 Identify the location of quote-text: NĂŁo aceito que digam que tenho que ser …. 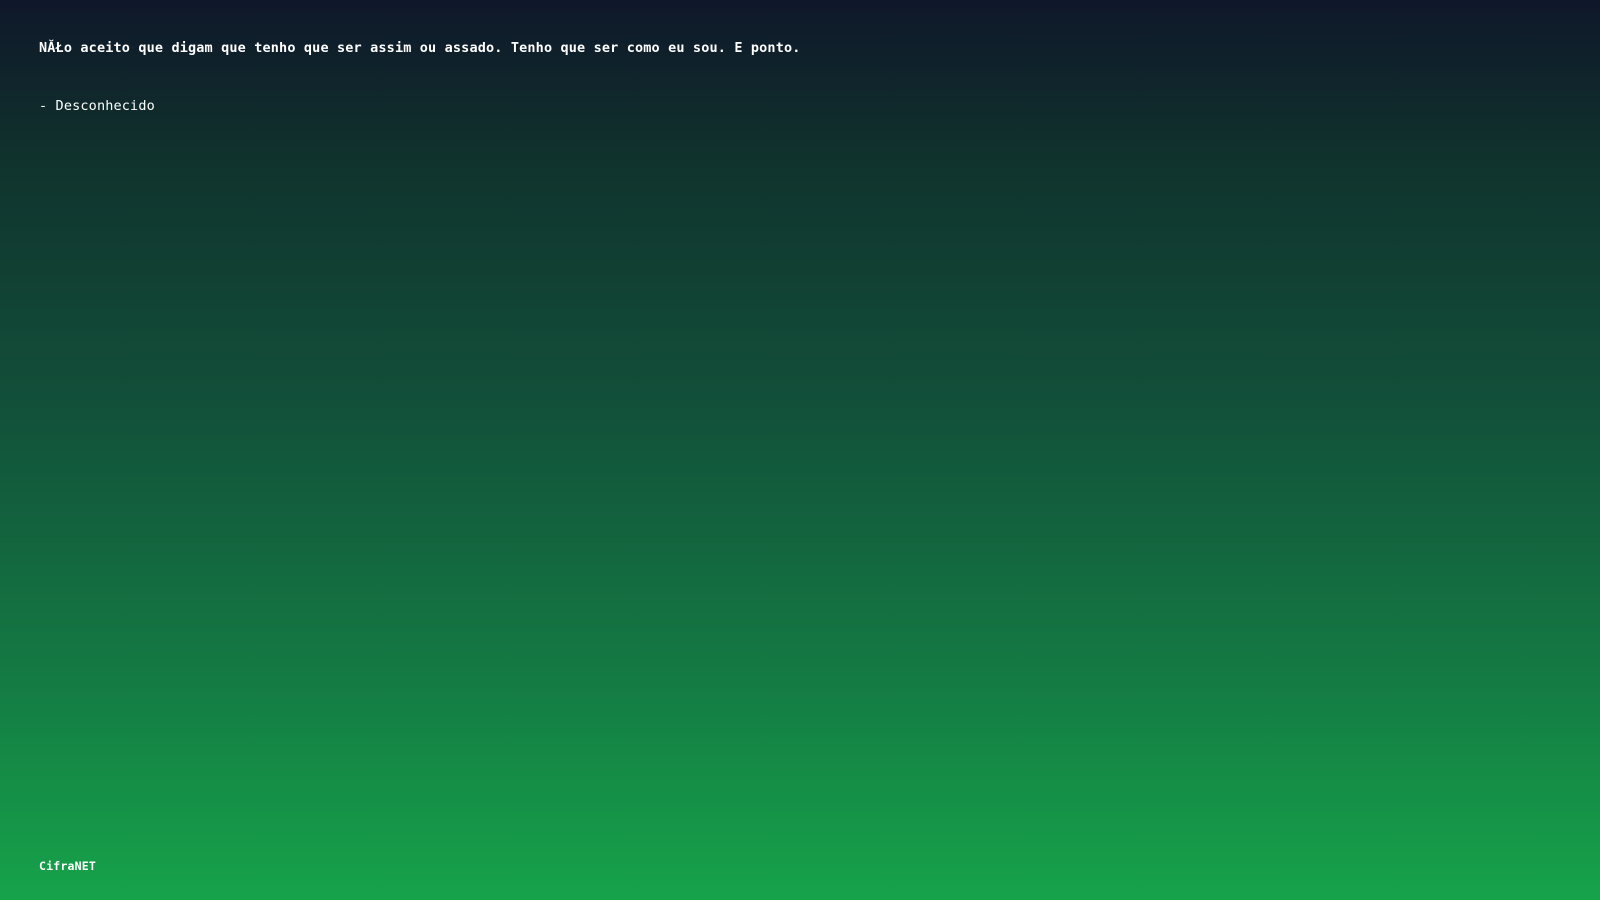
(420, 48).